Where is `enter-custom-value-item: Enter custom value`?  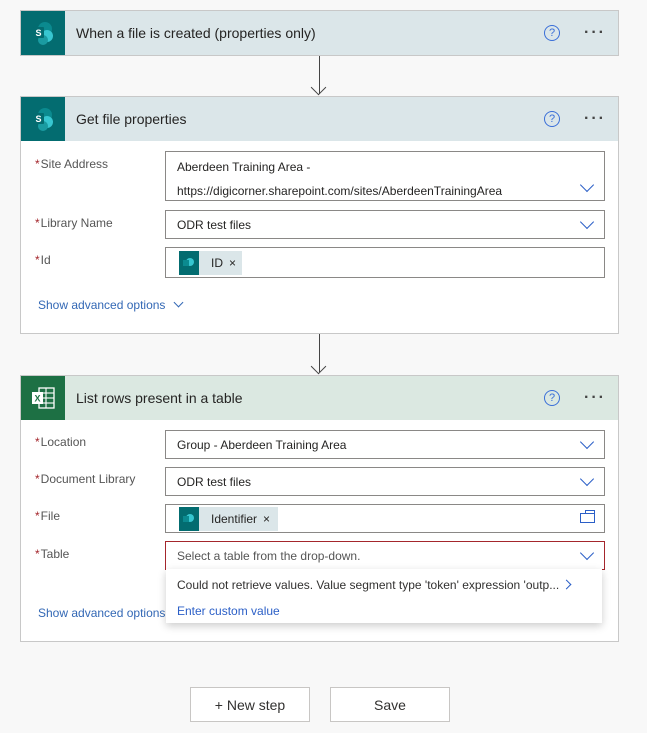
enter-custom-value-item: Enter custom value is located at coordinates (228, 611).